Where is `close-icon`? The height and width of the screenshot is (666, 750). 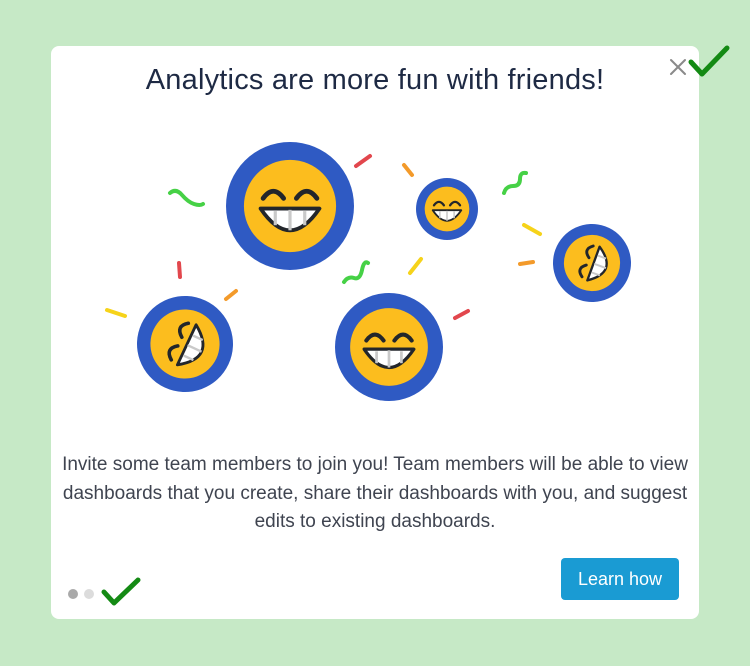
close-icon is located at coordinates (678, 67).